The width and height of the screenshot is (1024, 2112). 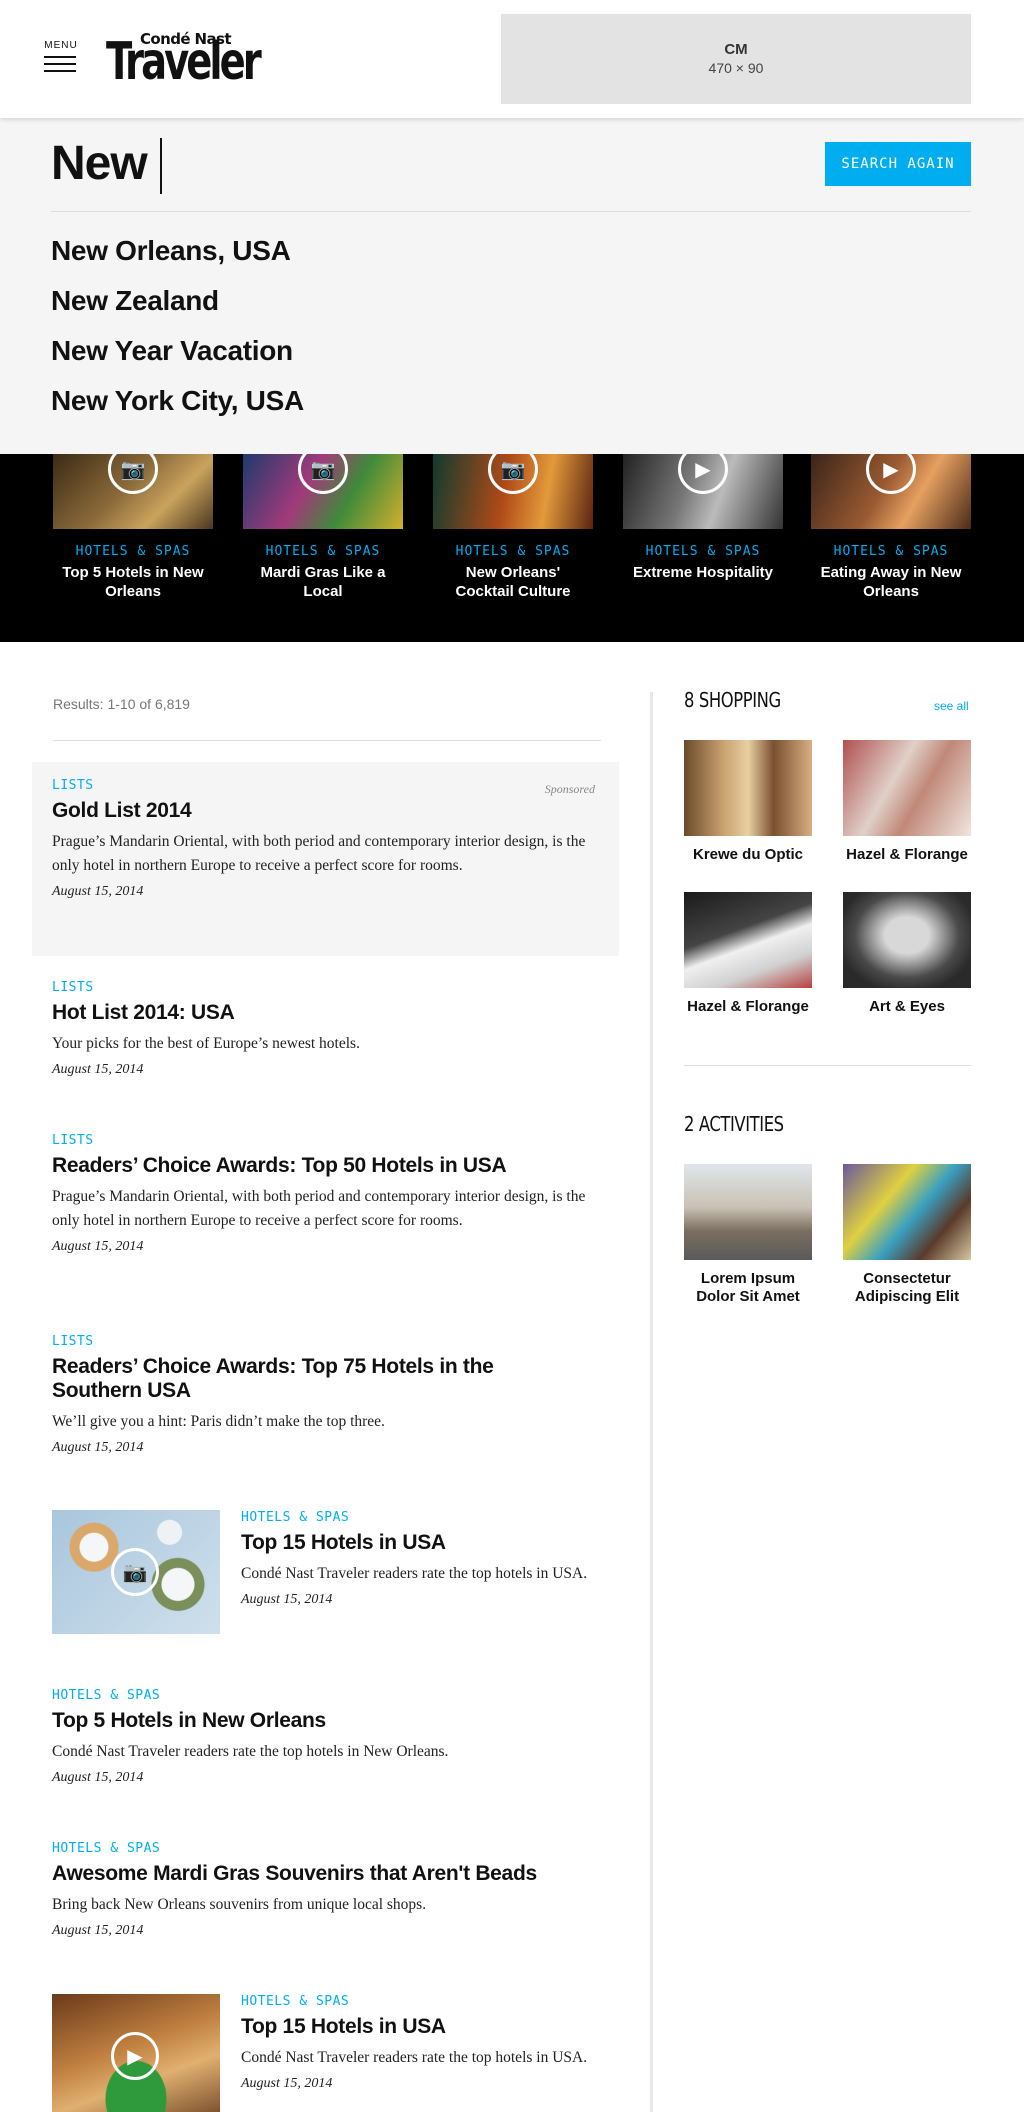 I want to click on featured-image: 📷, so click(x=513, y=491).